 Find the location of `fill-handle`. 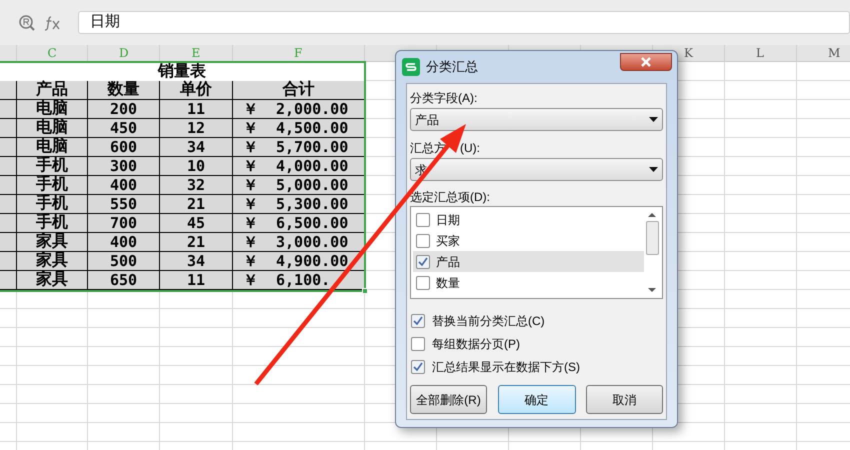

fill-handle is located at coordinates (365, 291).